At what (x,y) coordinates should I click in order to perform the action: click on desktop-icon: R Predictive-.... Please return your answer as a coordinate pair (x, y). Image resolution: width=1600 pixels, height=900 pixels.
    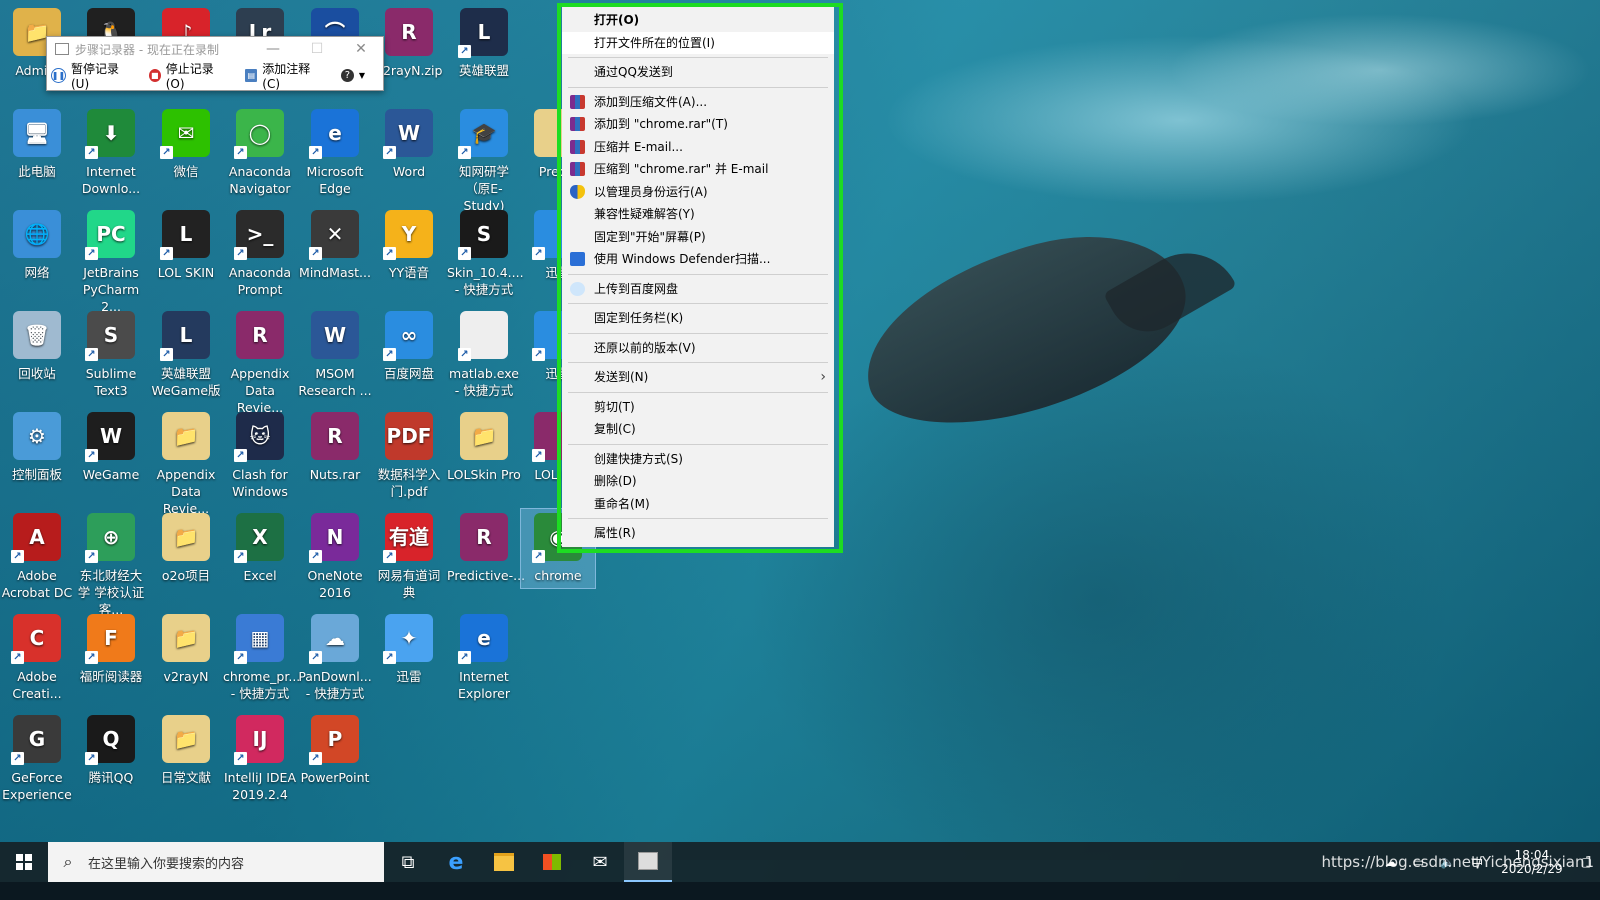
    Looking at the image, I should click on (486, 548).